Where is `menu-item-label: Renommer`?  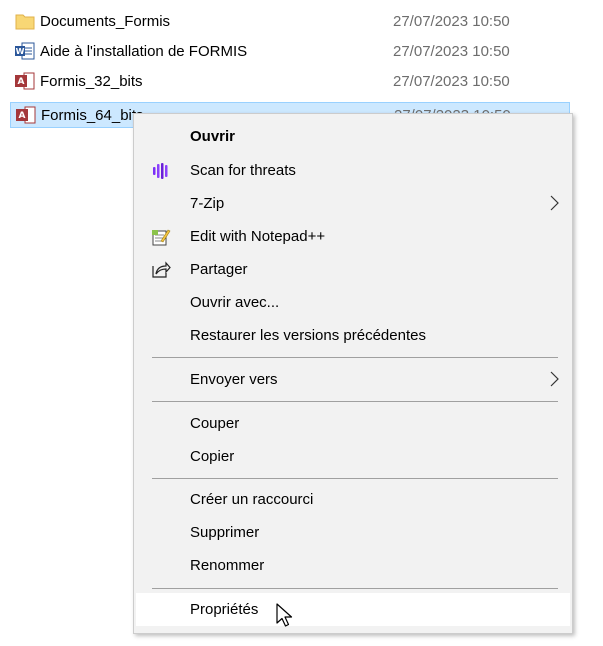
menu-item-label: Renommer is located at coordinates (227, 565).